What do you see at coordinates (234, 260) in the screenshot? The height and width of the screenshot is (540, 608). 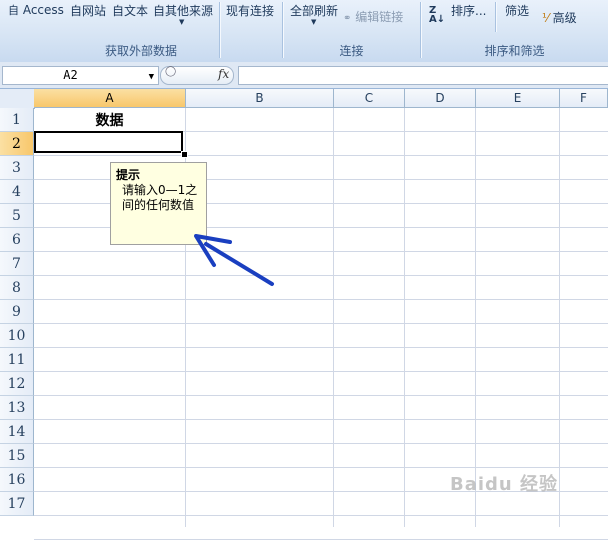 I see `annotation-arrow-icon` at bounding box center [234, 260].